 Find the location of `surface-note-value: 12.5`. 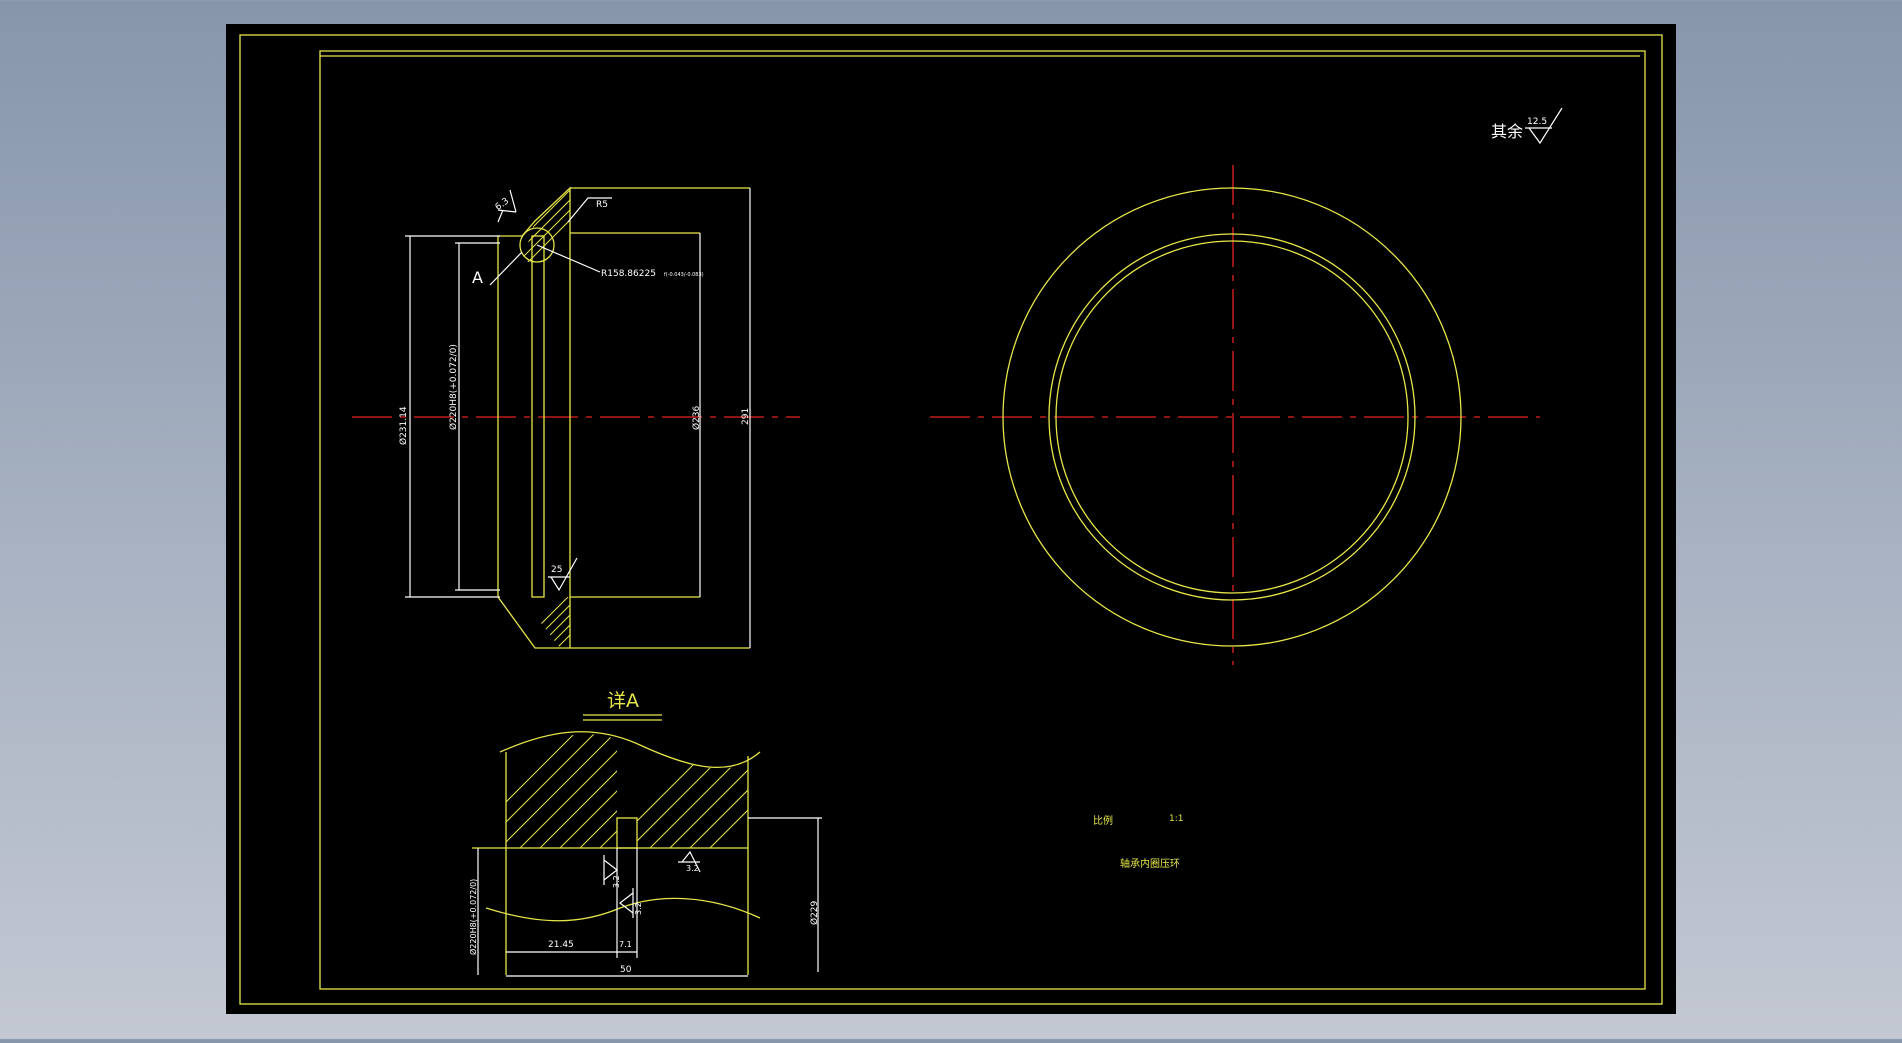

surface-note-value: 12.5 is located at coordinates (1537, 122).